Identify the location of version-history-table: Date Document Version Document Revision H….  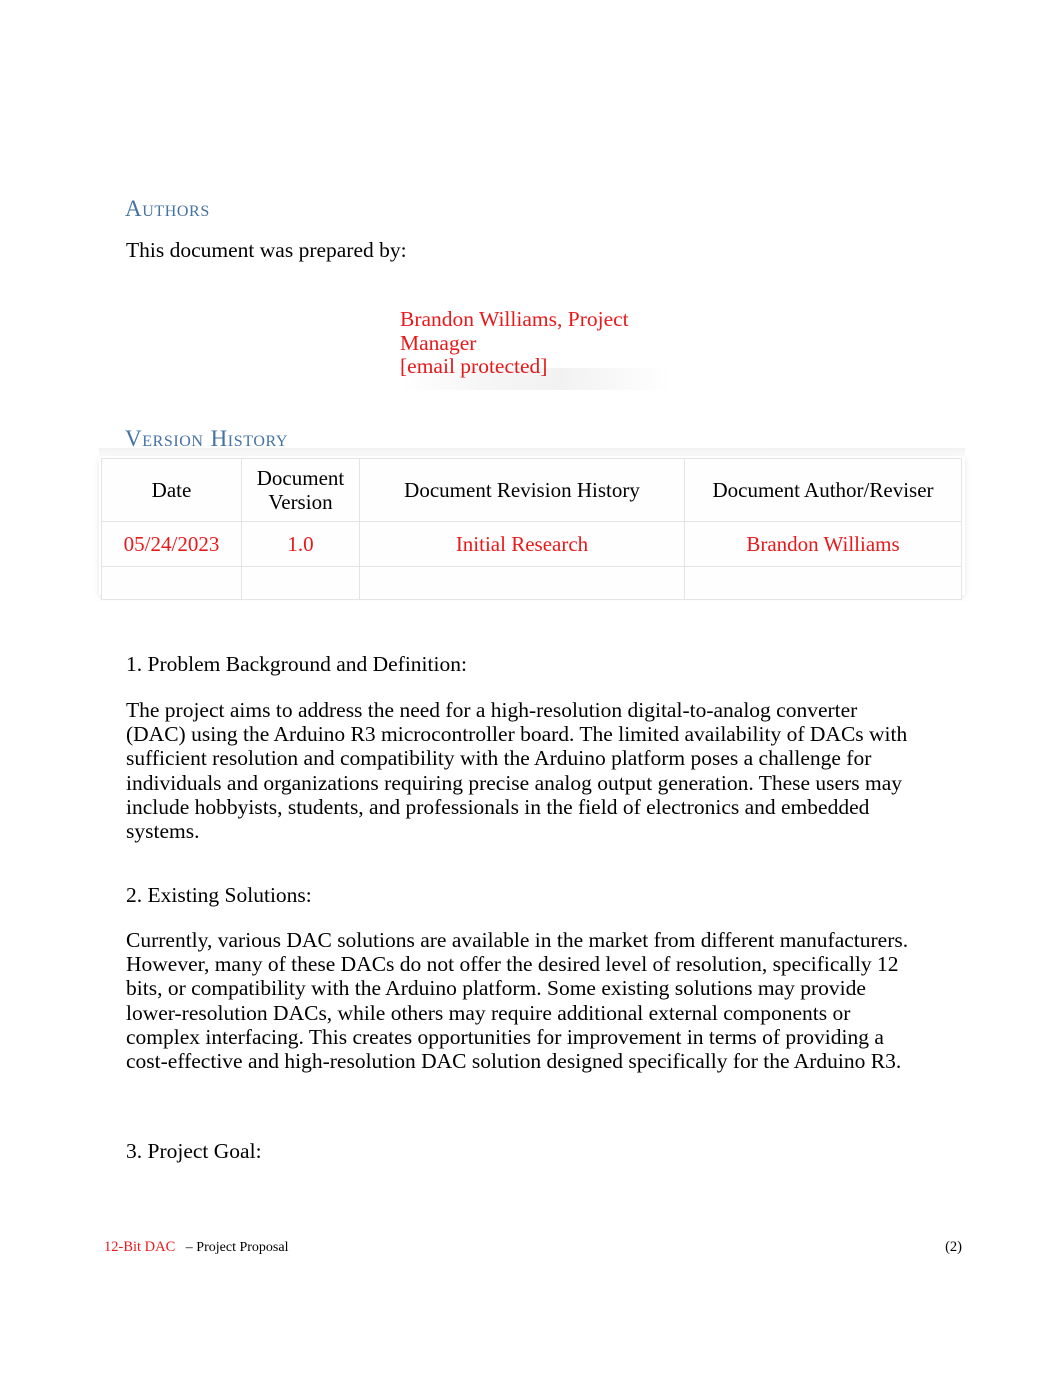
(531, 529).